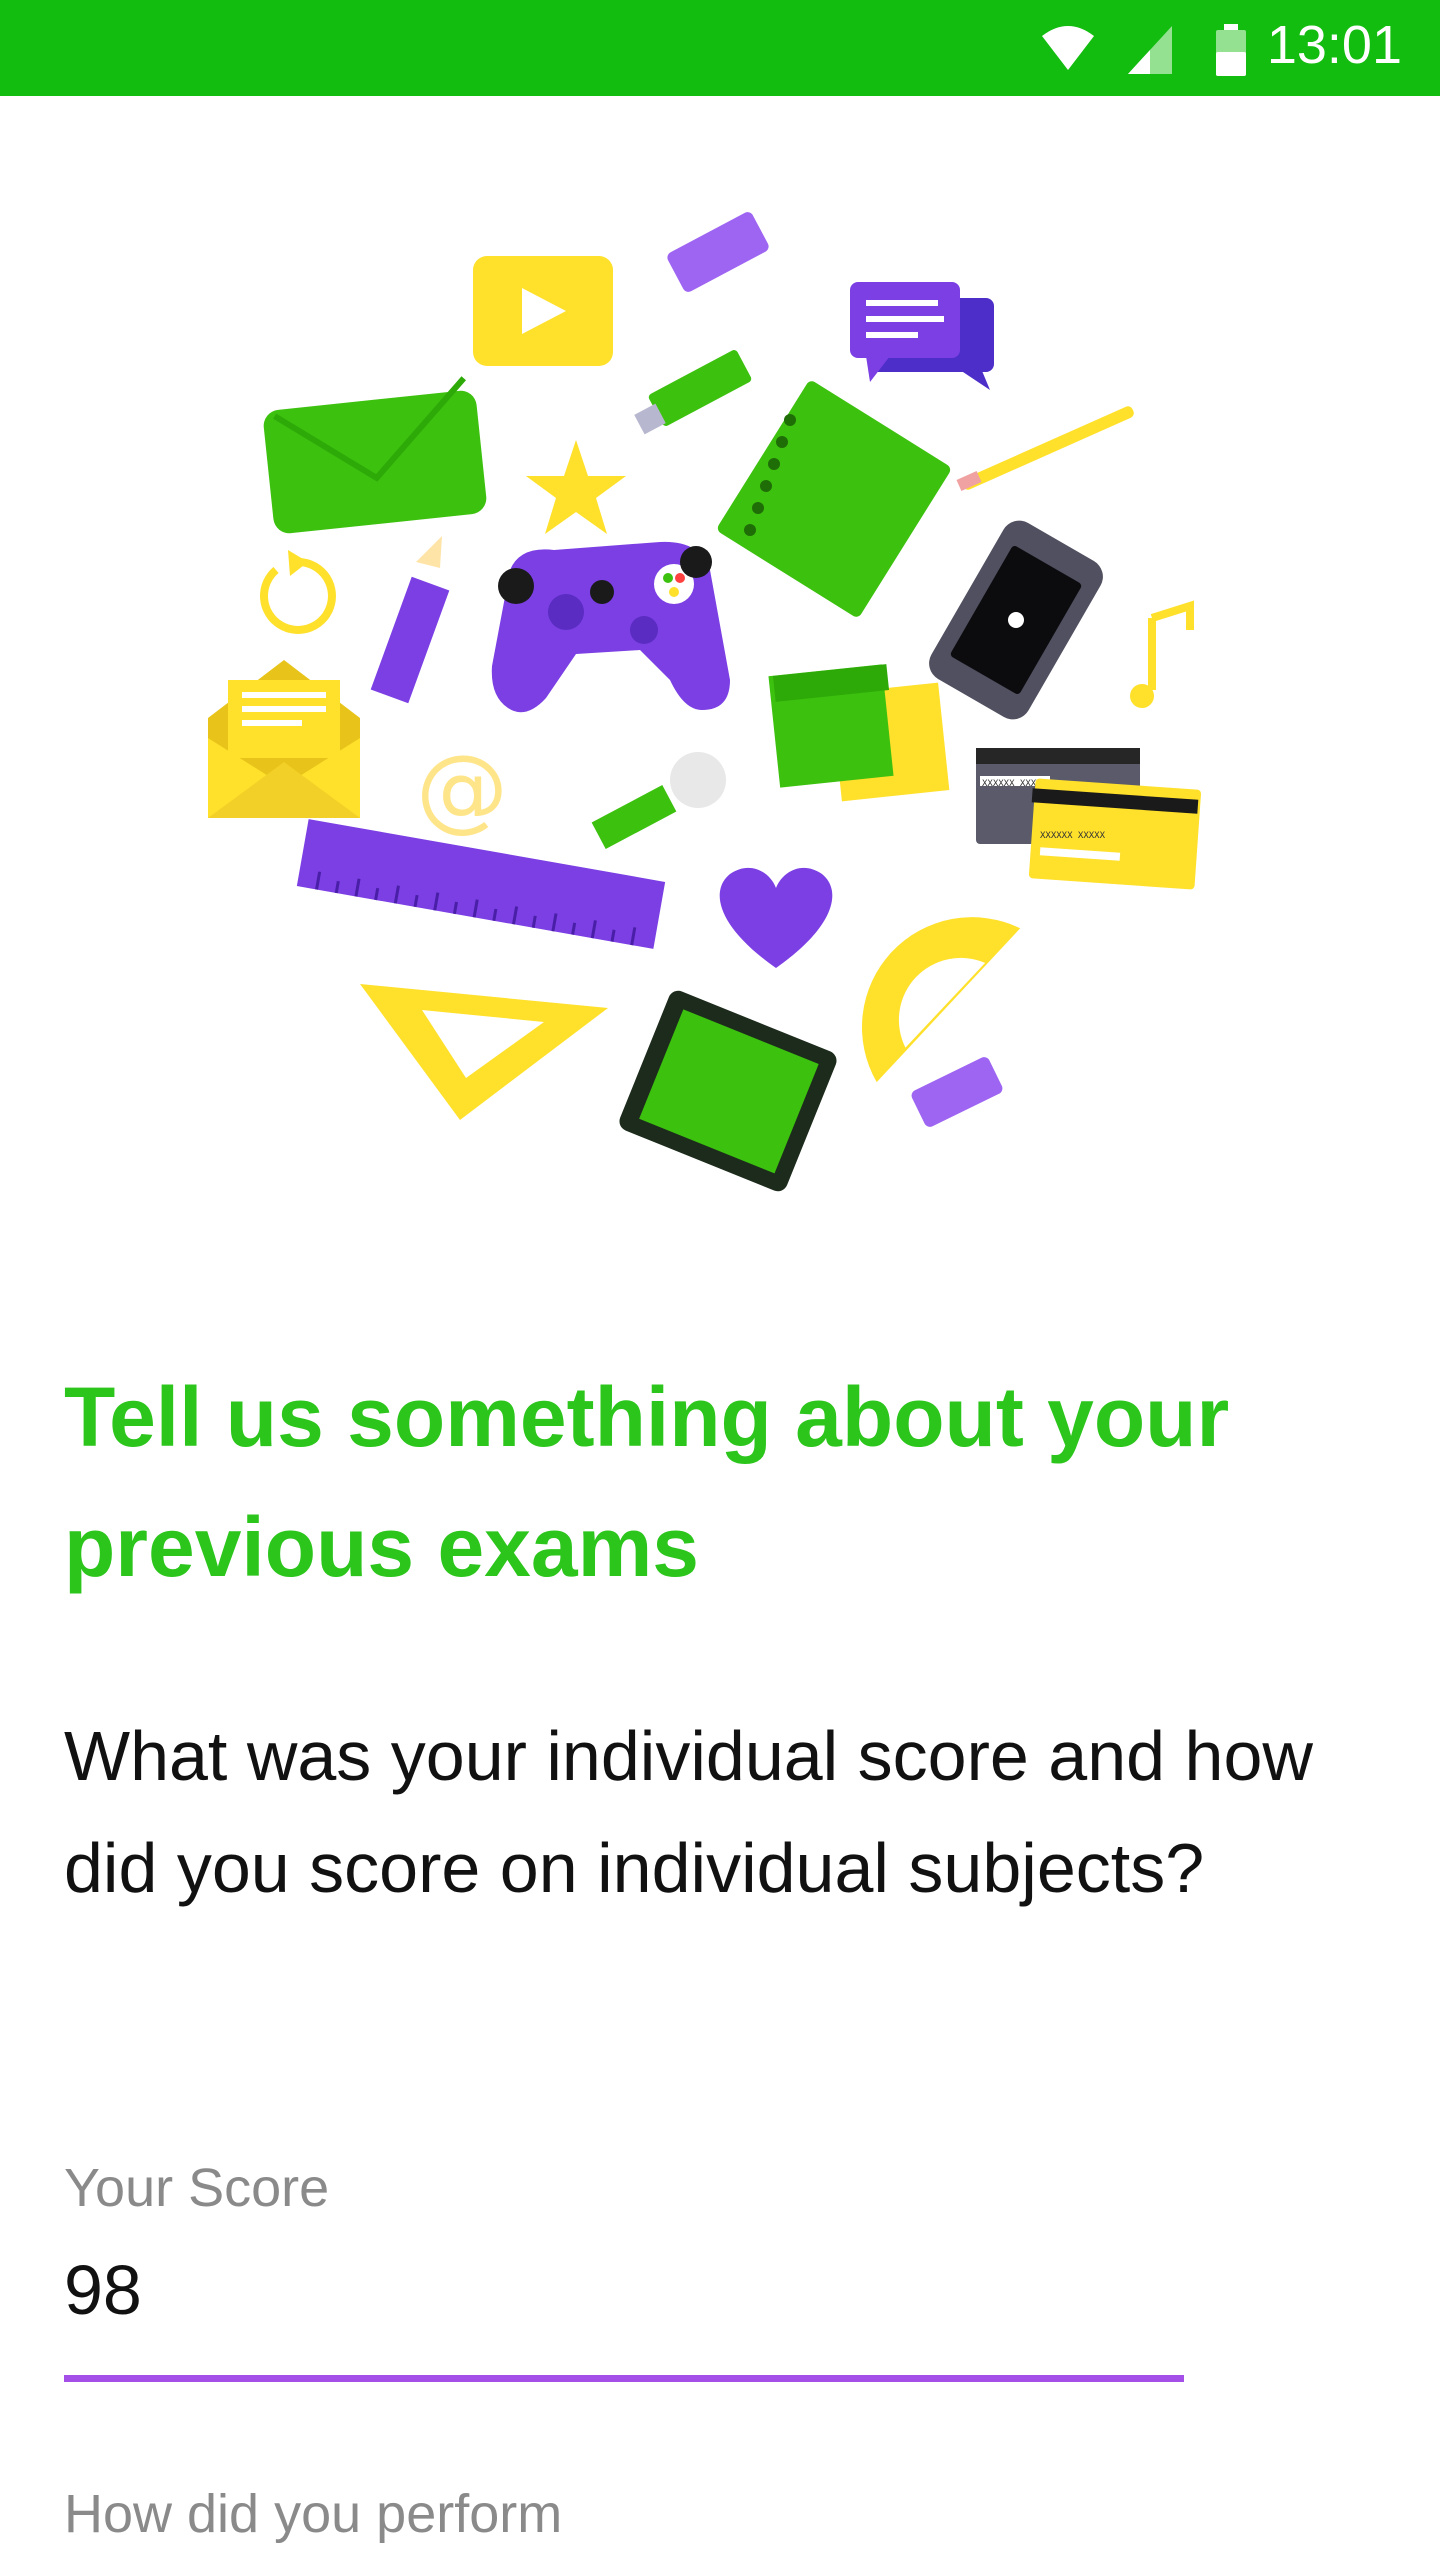 The image size is (1440, 2560). Describe the element at coordinates (922, 336) in the screenshot. I see `chat-icon` at that location.